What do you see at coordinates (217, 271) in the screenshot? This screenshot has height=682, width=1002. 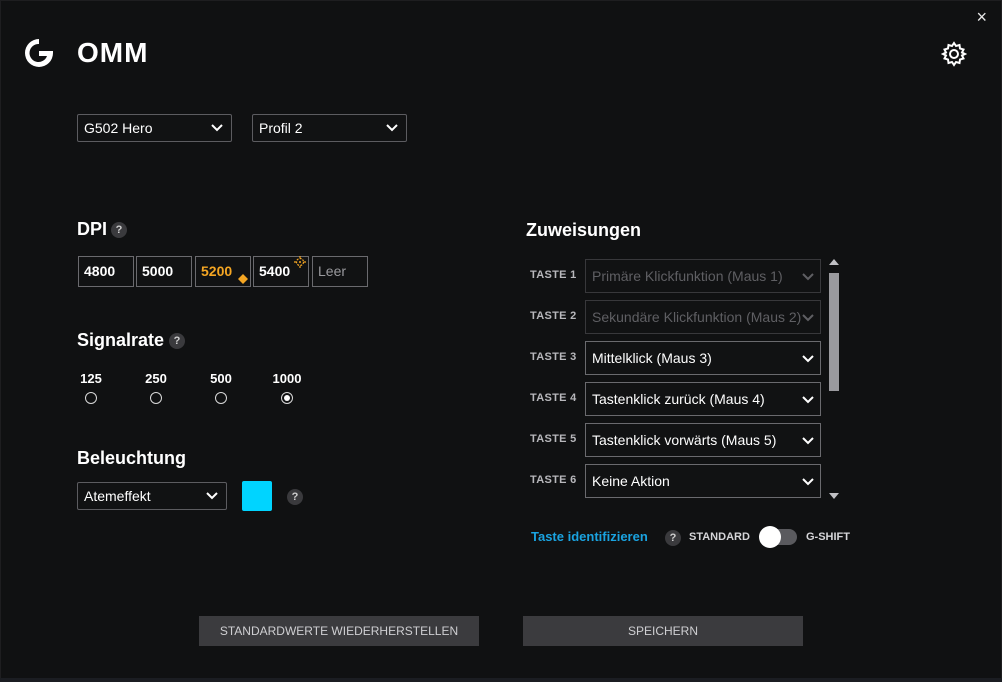 I see `dpi-value-3-text: 5200` at bounding box center [217, 271].